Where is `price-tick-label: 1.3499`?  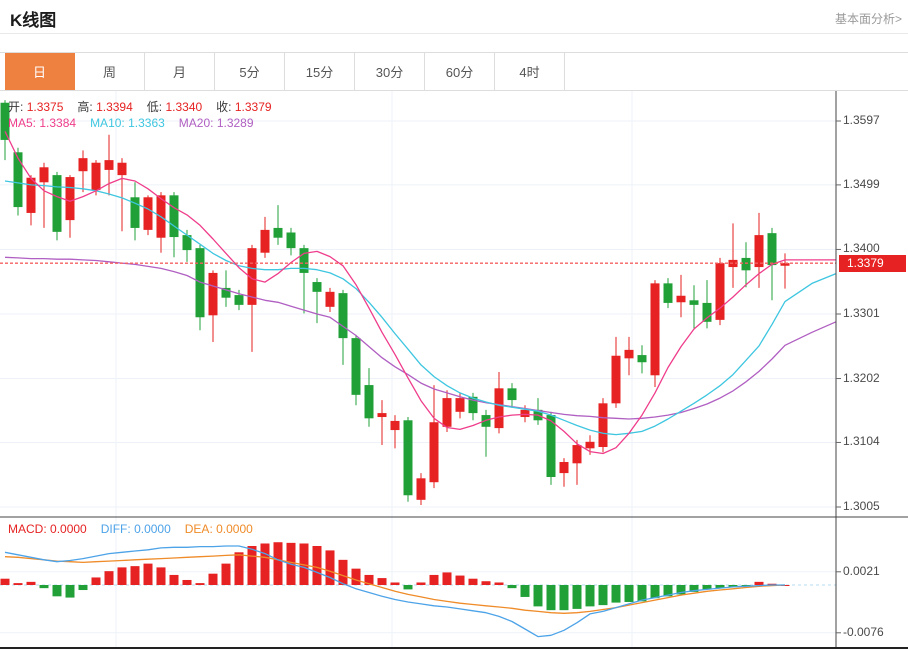
price-tick-label: 1.3499 is located at coordinates (861, 183).